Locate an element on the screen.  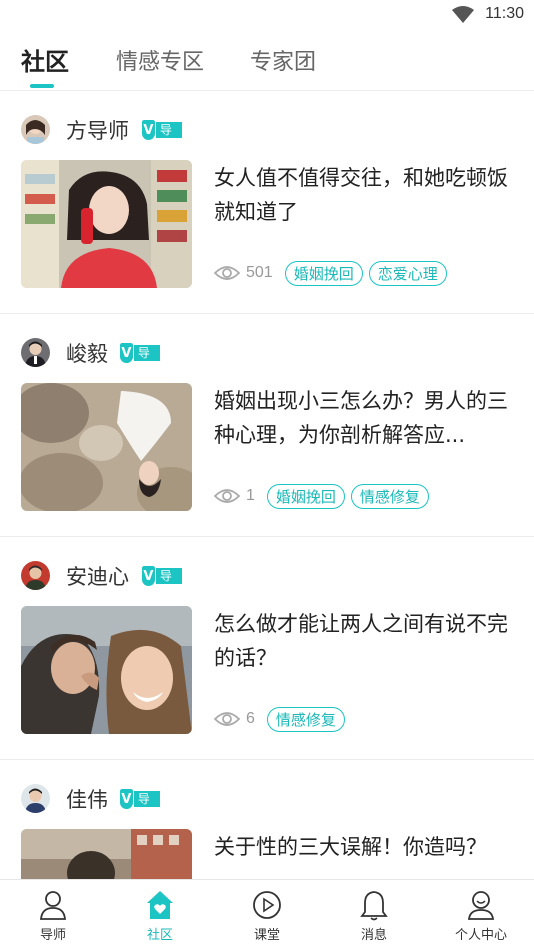
view-count: 6 is located at coordinates (250, 718).